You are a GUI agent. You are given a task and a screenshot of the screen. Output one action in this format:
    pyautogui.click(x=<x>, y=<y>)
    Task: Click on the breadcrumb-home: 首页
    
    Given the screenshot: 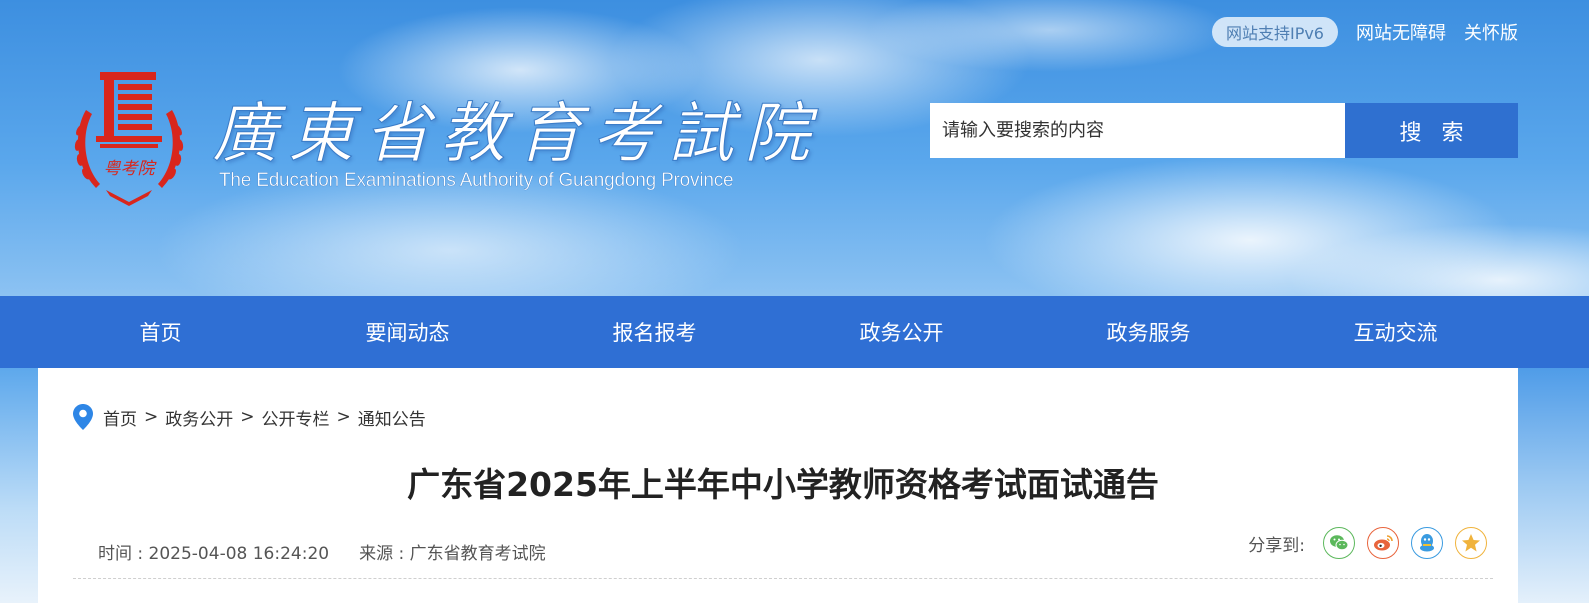 What is the action you would take?
    pyautogui.click(x=120, y=417)
    